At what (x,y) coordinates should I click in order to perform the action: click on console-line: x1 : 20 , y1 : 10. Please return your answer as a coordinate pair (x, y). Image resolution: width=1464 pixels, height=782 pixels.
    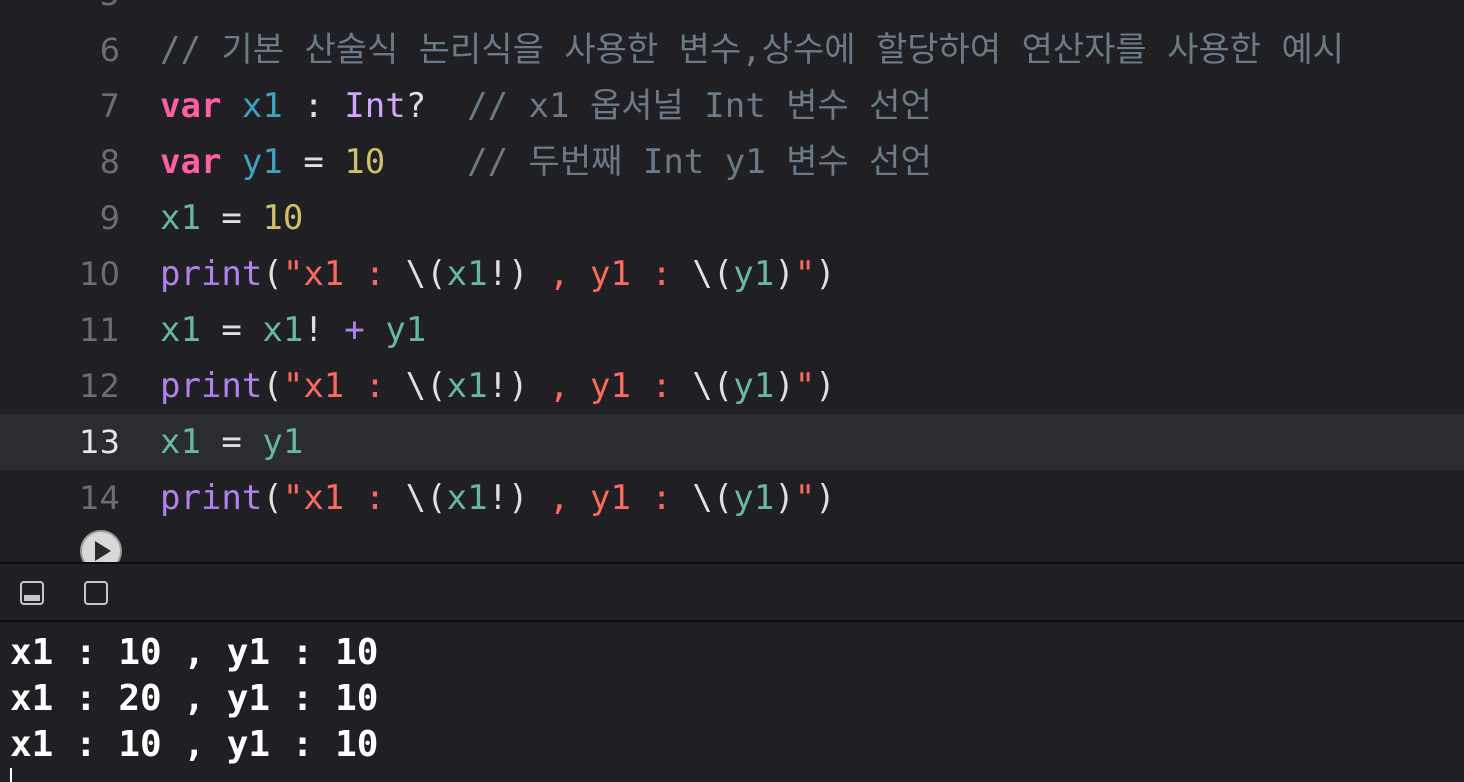
    Looking at the image, I should click on (194, 698).